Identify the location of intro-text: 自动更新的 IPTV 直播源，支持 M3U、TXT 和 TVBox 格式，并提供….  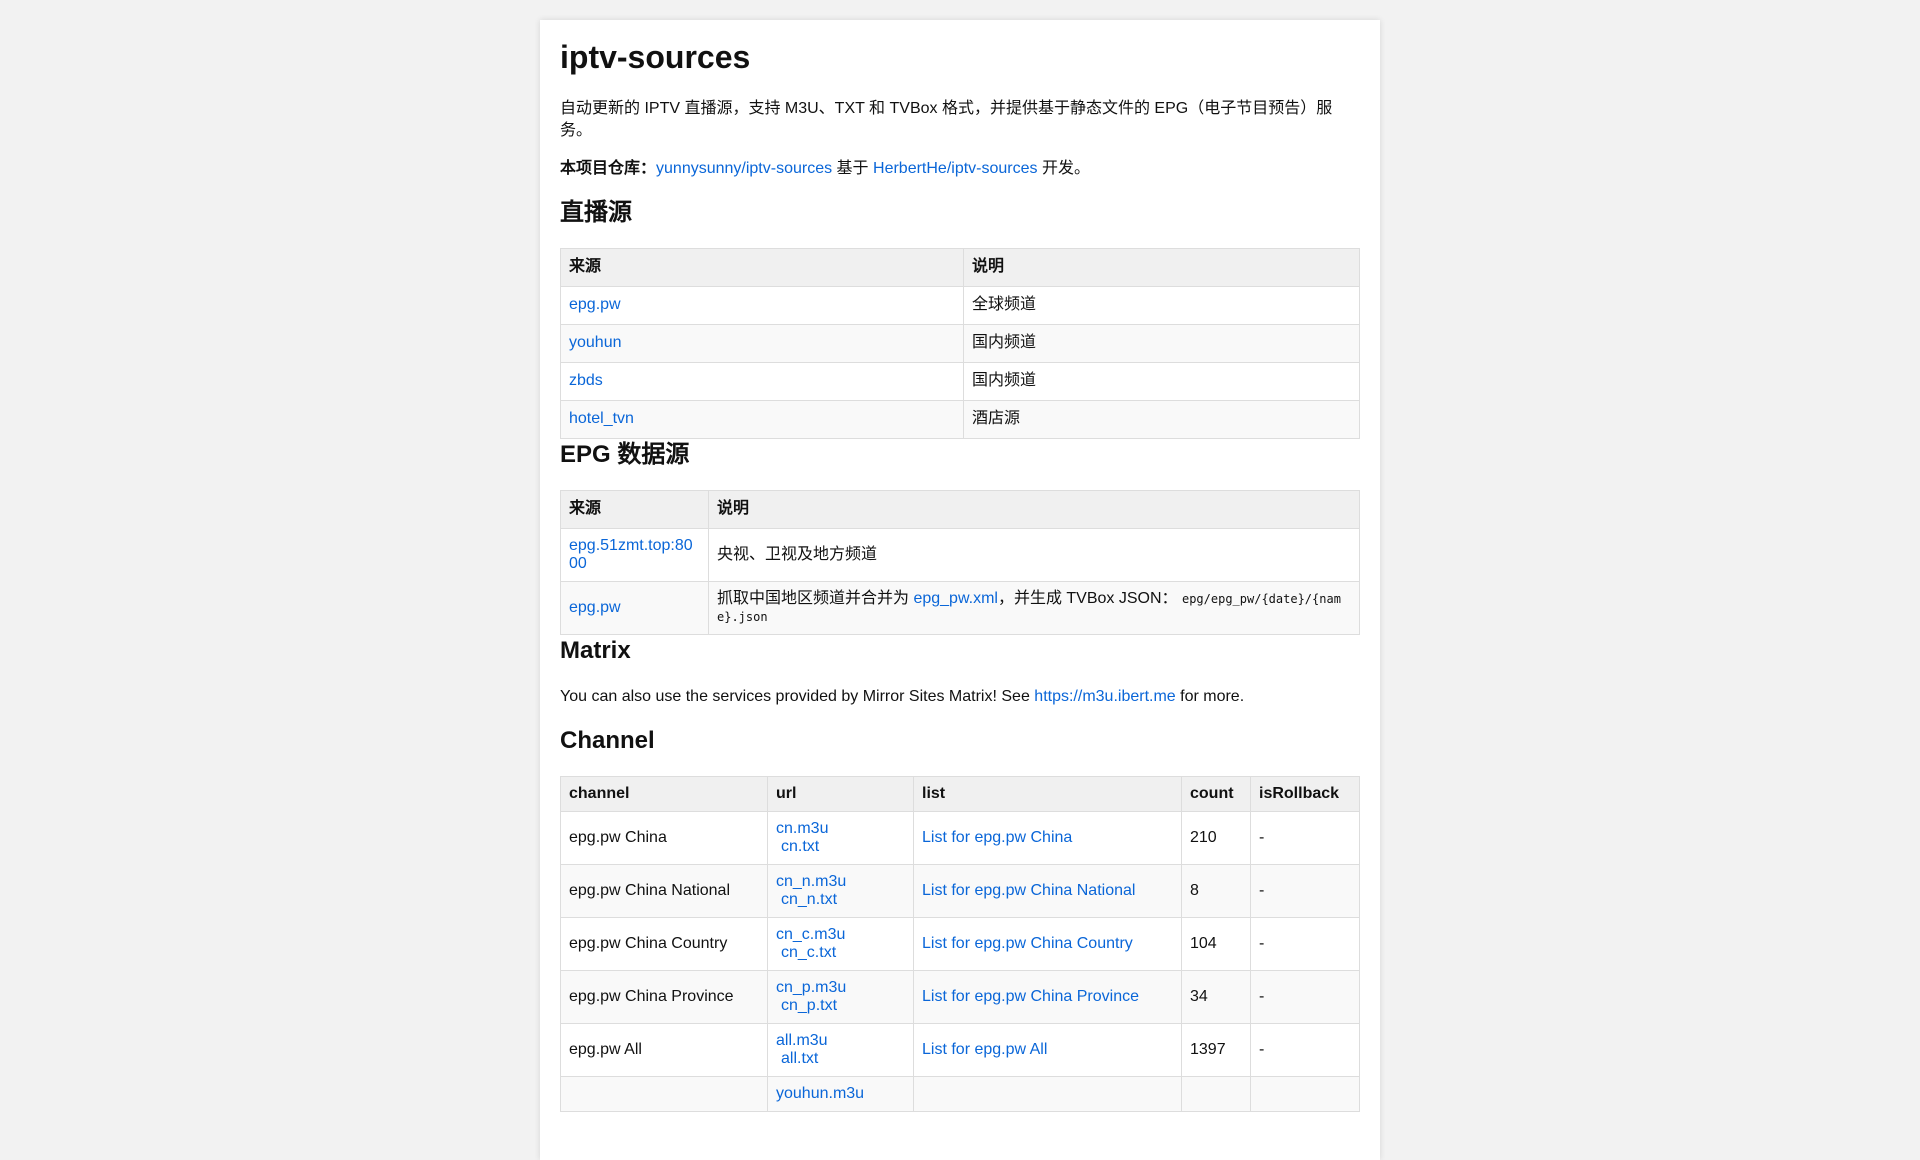
(946, 119).